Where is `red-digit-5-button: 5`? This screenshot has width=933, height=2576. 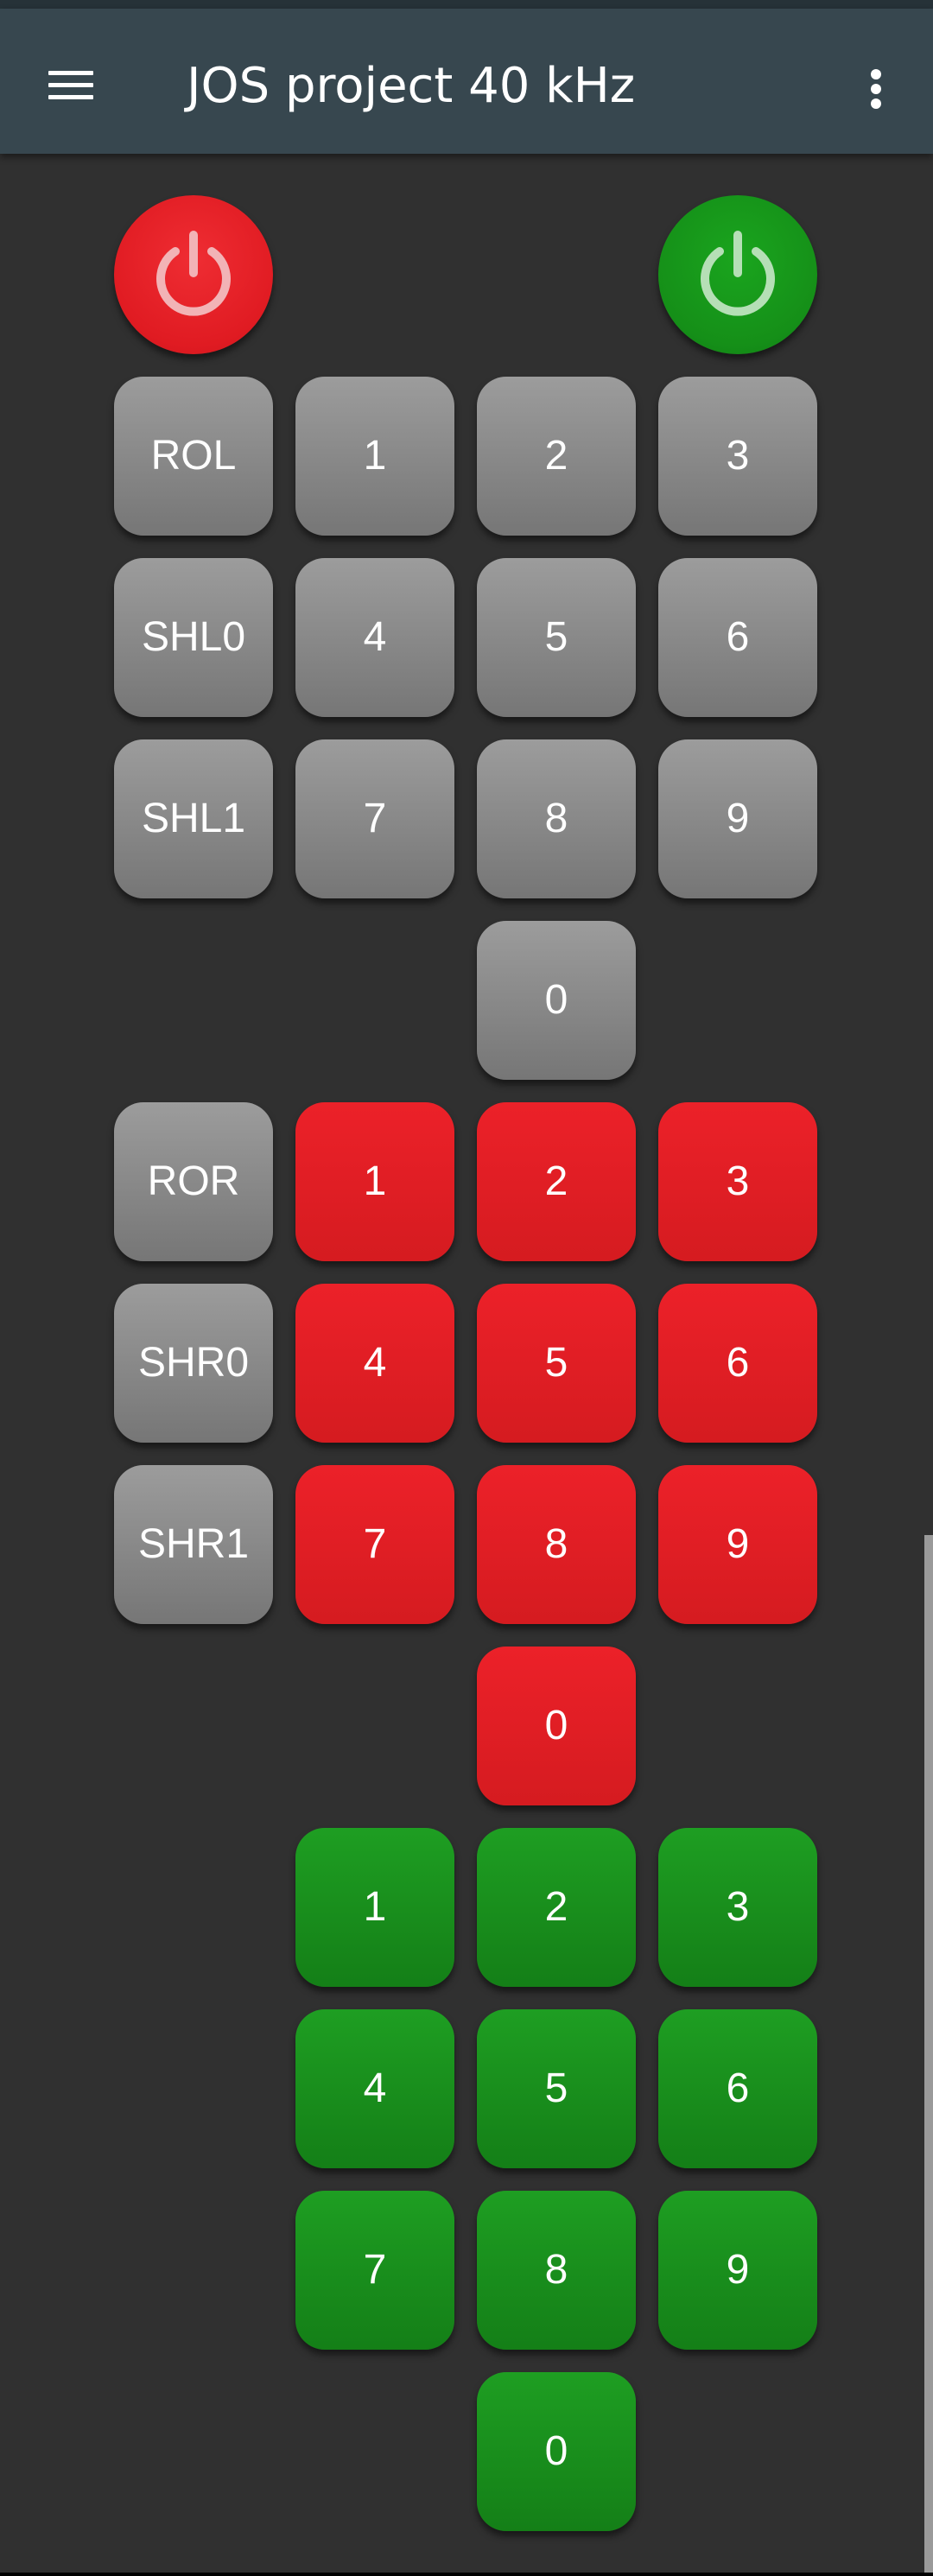 red-digit-5-button: 5 is located at coordinates (556, 1363).